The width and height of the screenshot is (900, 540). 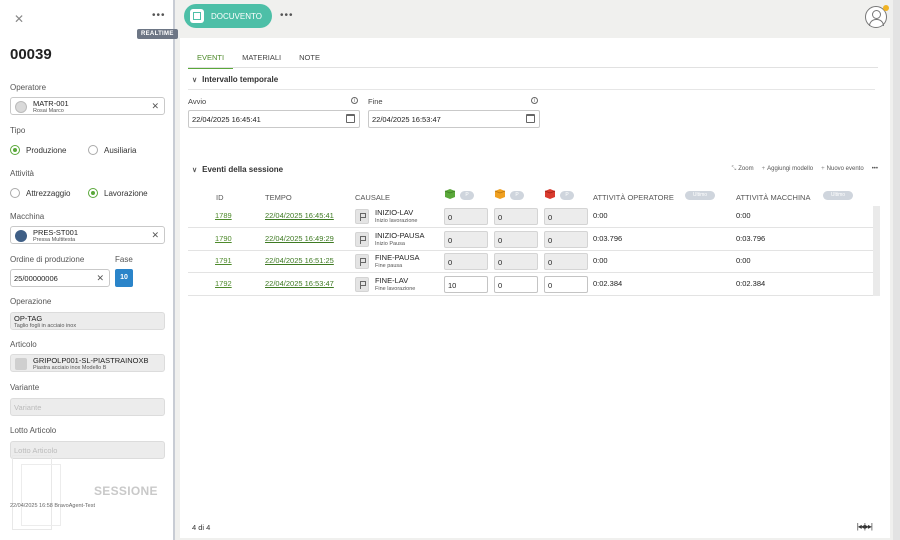 What do you see at coordinates (633, 197) in the screenshot?
I see `col-attivita-operatore: ATTIVITÀ OPERATORE` at bounding box center [633, 197].